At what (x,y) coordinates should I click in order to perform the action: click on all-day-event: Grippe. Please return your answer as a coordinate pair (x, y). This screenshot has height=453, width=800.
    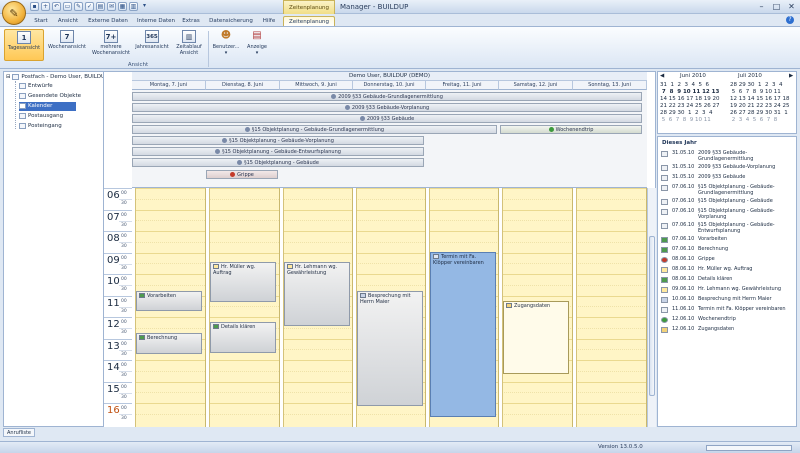
    Looking at the image, I should click on (242, 174).